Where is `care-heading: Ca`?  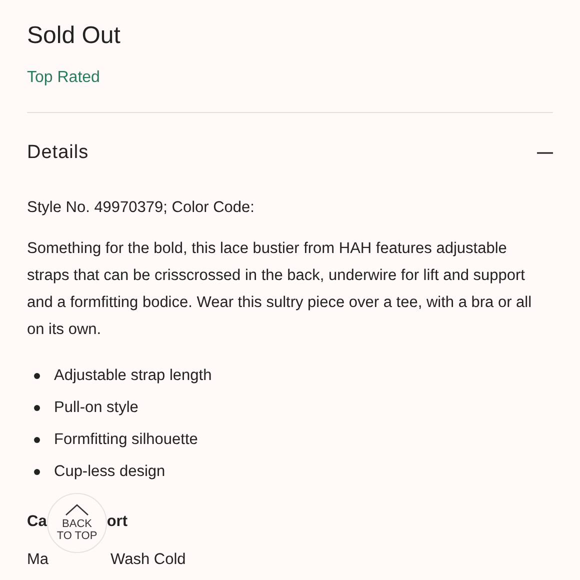 care-heading: Ca is located at coordinates (37, 522).